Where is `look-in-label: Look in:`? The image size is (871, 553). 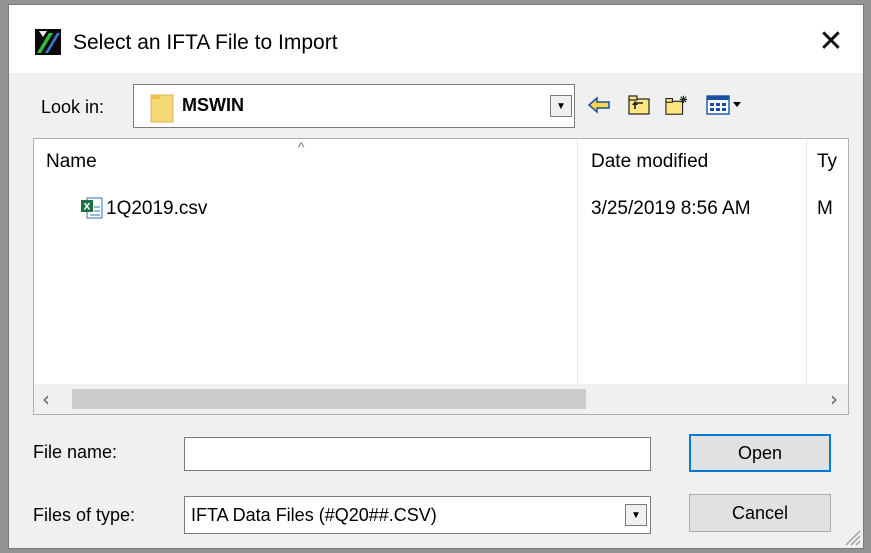
look-in-label: Look in: is located at coordinates (73, 107).